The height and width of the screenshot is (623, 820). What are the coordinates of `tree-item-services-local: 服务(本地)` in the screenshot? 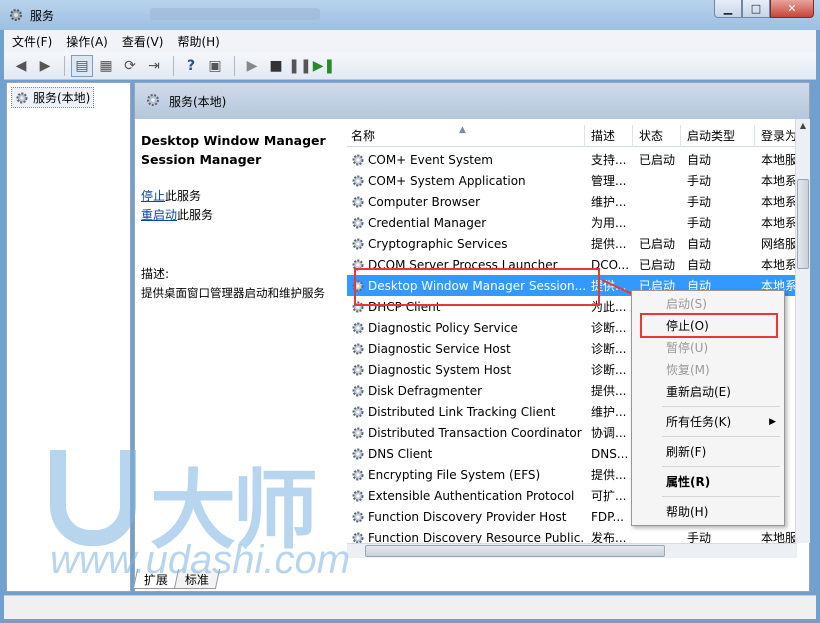 It's located at (53, 97).